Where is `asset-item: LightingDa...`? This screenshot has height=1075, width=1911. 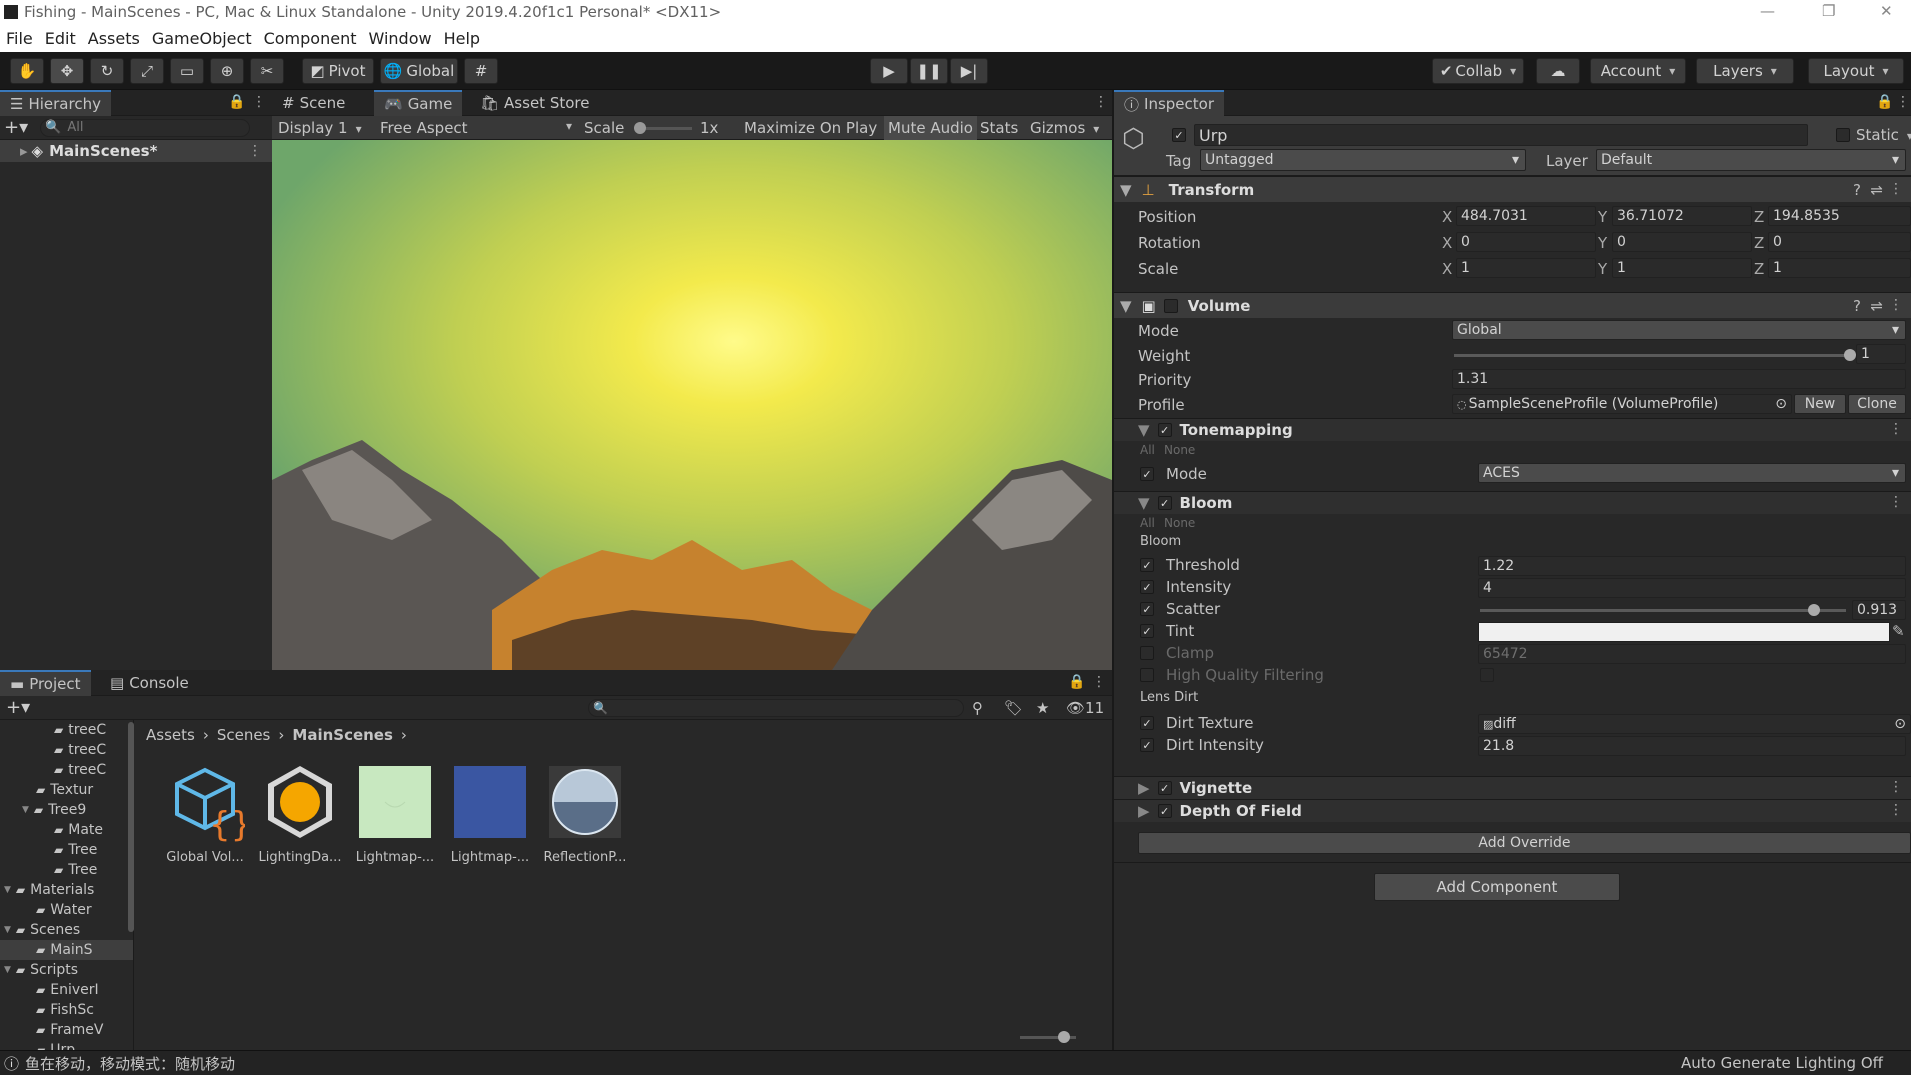
asset-item: LightingDa... is located at coordinates (300, 822).